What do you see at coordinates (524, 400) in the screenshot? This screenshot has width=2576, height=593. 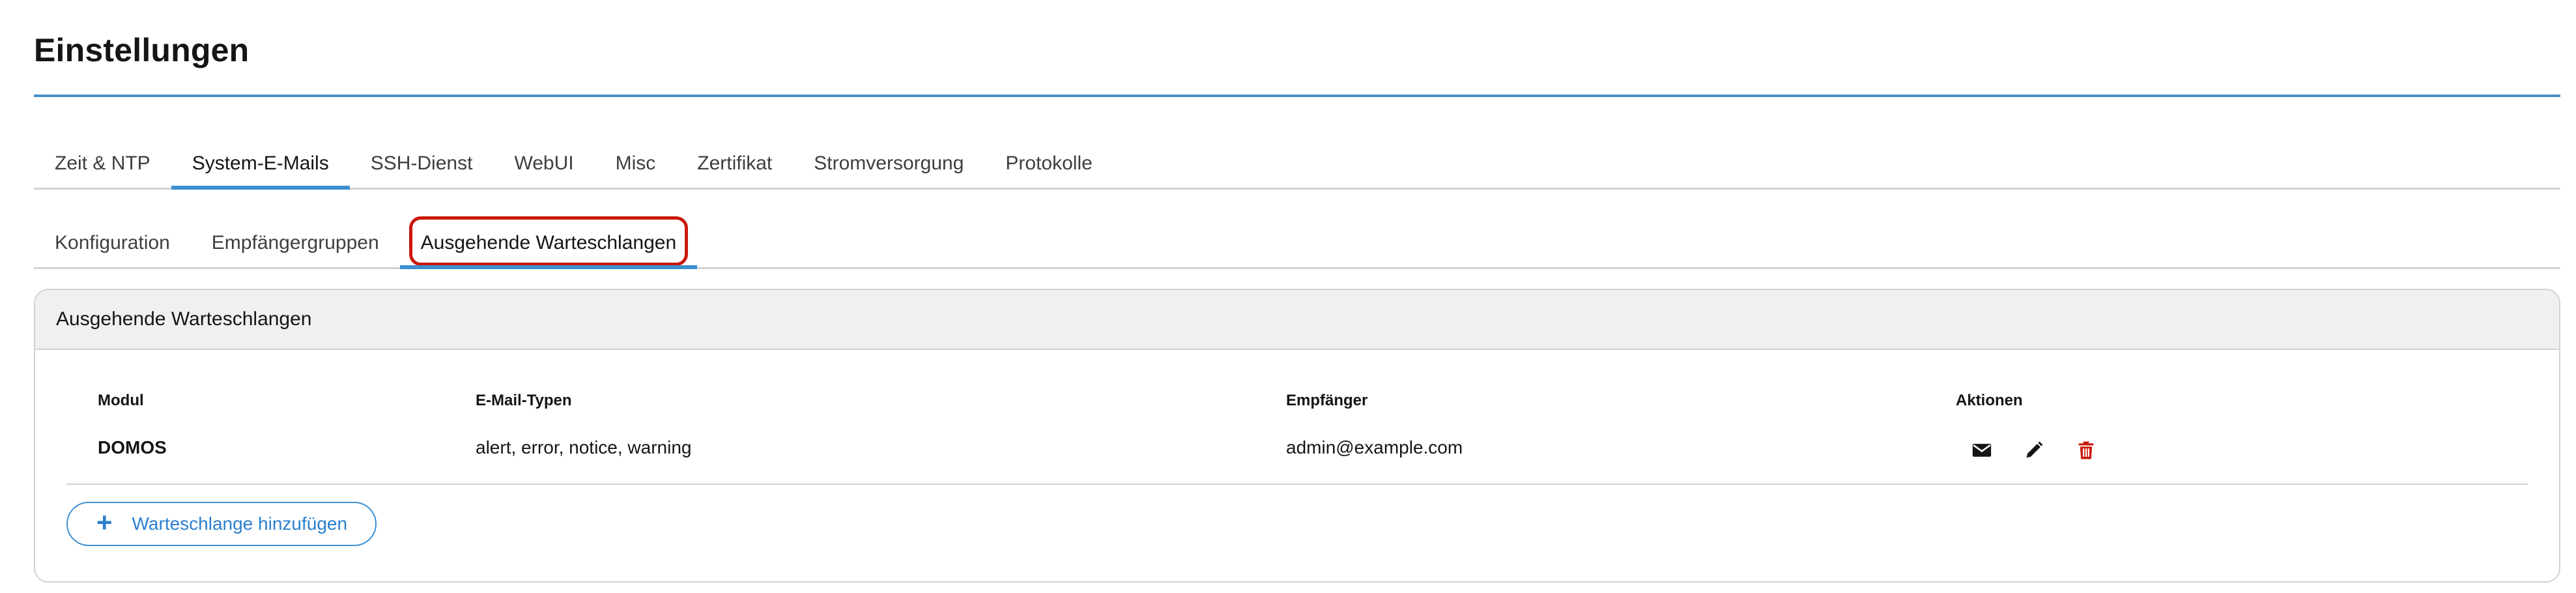 I see `column-header-e-mail-typen: E-Mail-Typen` at bounding box center [524, 400].